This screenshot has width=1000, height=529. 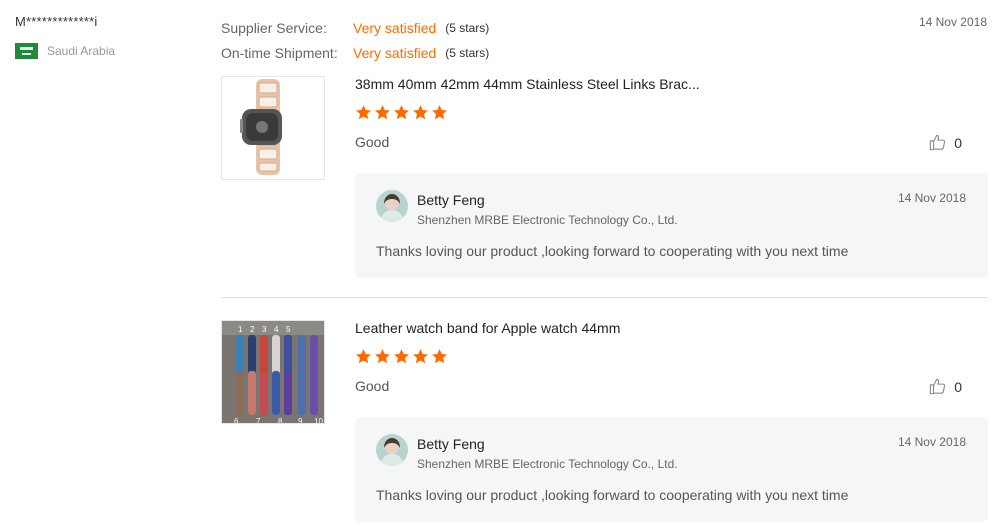 I want to click on product-thumbnail, so click(x=273, y=128).